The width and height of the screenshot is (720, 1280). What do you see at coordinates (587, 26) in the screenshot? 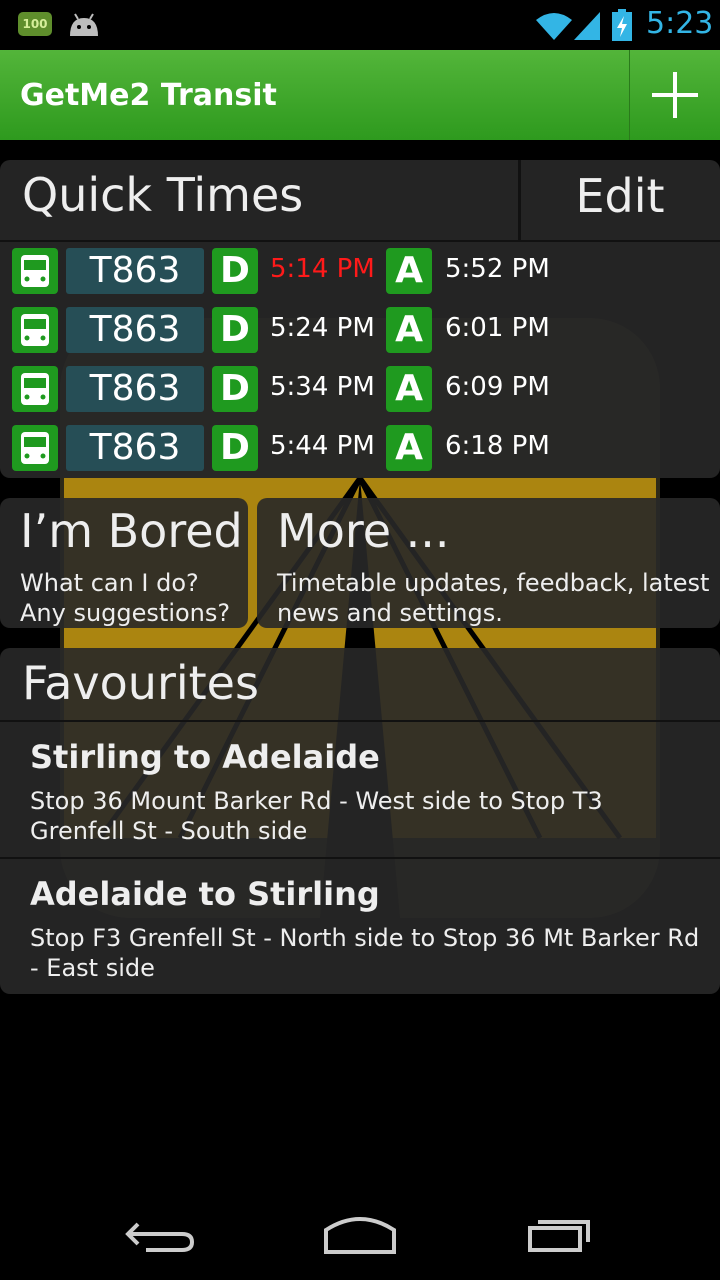
I see `signal-icon` at bounding box center [587, 26].